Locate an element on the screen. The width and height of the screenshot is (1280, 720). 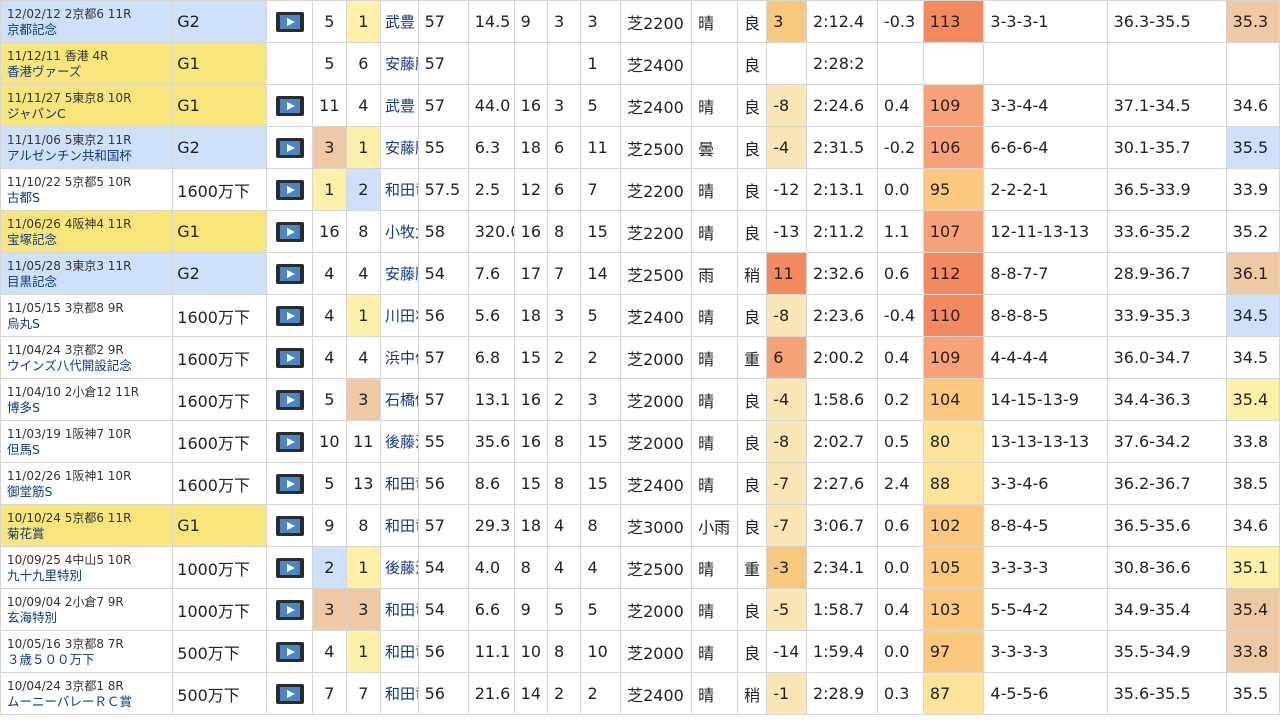
race-time: 2:00.2 is located at coordinates (841, 357).